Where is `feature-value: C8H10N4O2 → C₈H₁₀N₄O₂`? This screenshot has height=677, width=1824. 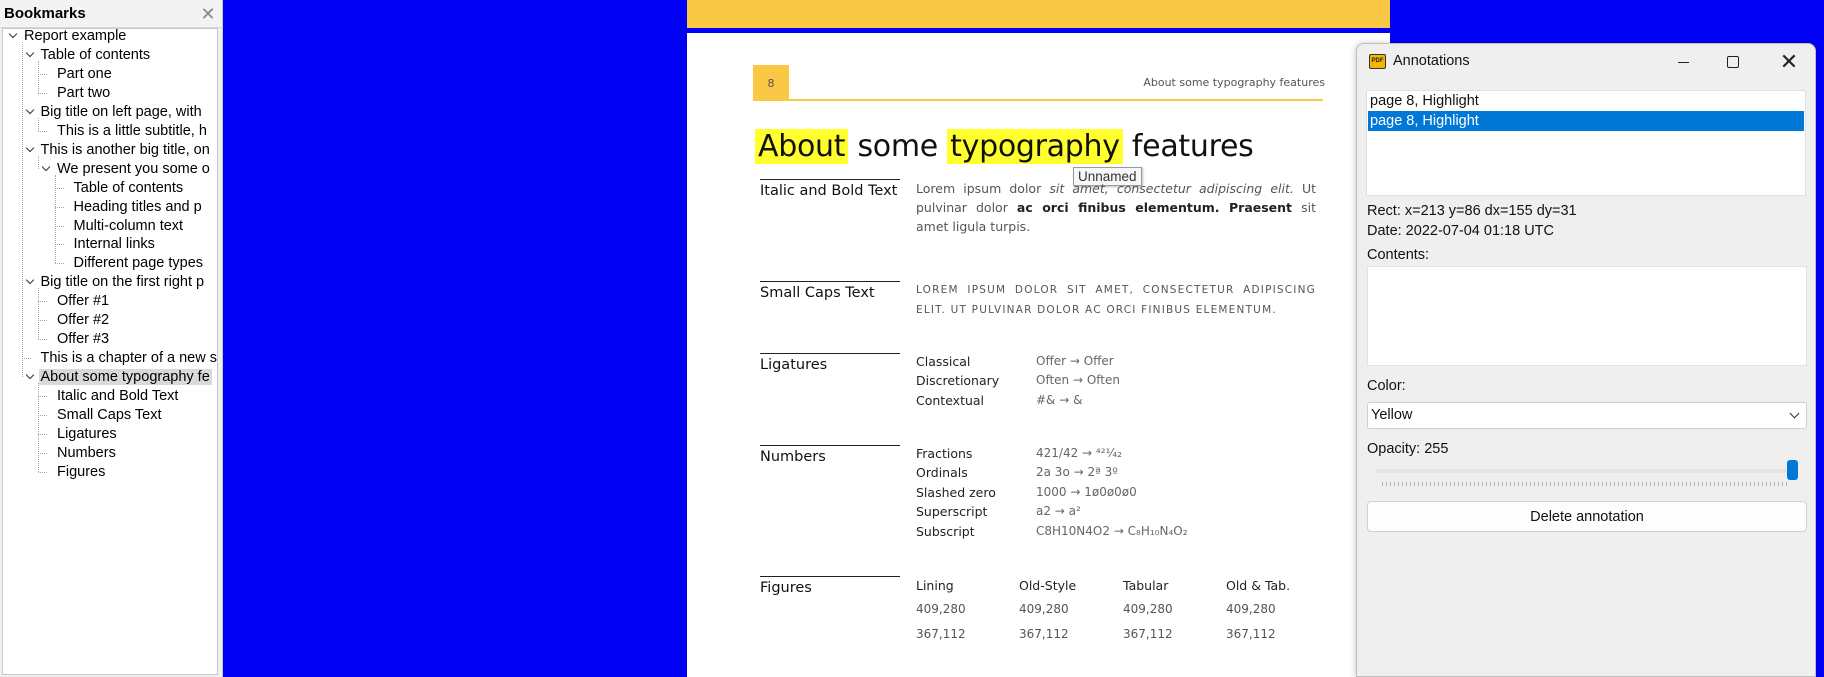 feature-value: C8H10N4O2 → C₈H₁₀N₄O₂ is located at coordinates (1112, 531).